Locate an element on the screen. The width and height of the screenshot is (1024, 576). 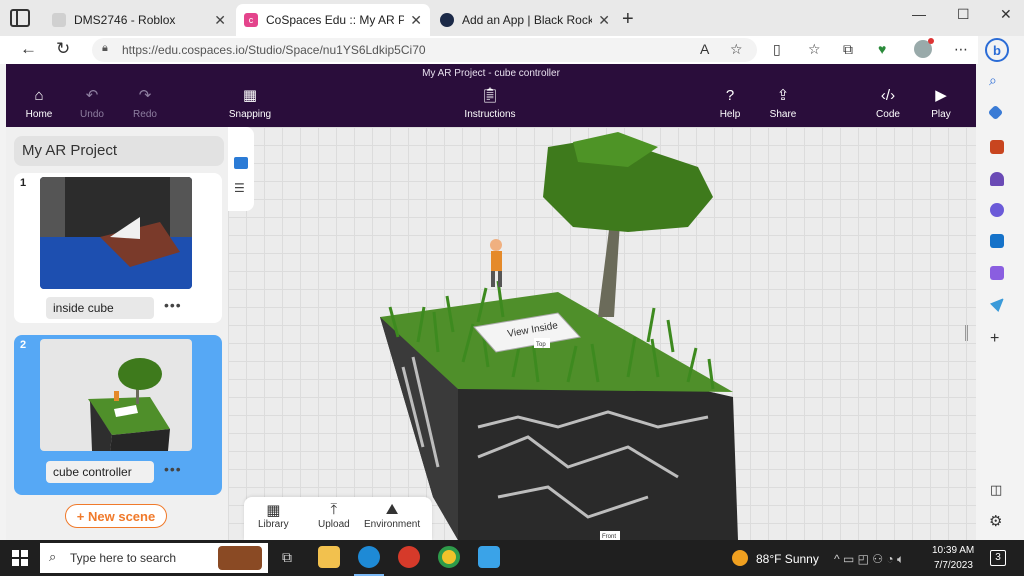
help-icon: ? is located at coordinates (730, 95).